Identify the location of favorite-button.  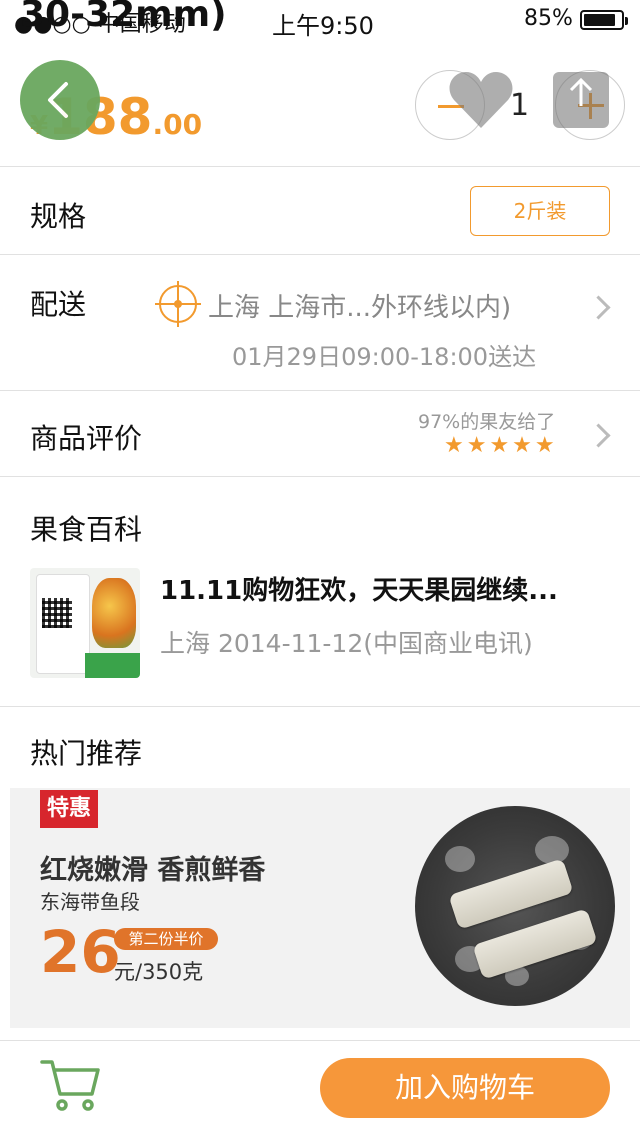
(481, 102).